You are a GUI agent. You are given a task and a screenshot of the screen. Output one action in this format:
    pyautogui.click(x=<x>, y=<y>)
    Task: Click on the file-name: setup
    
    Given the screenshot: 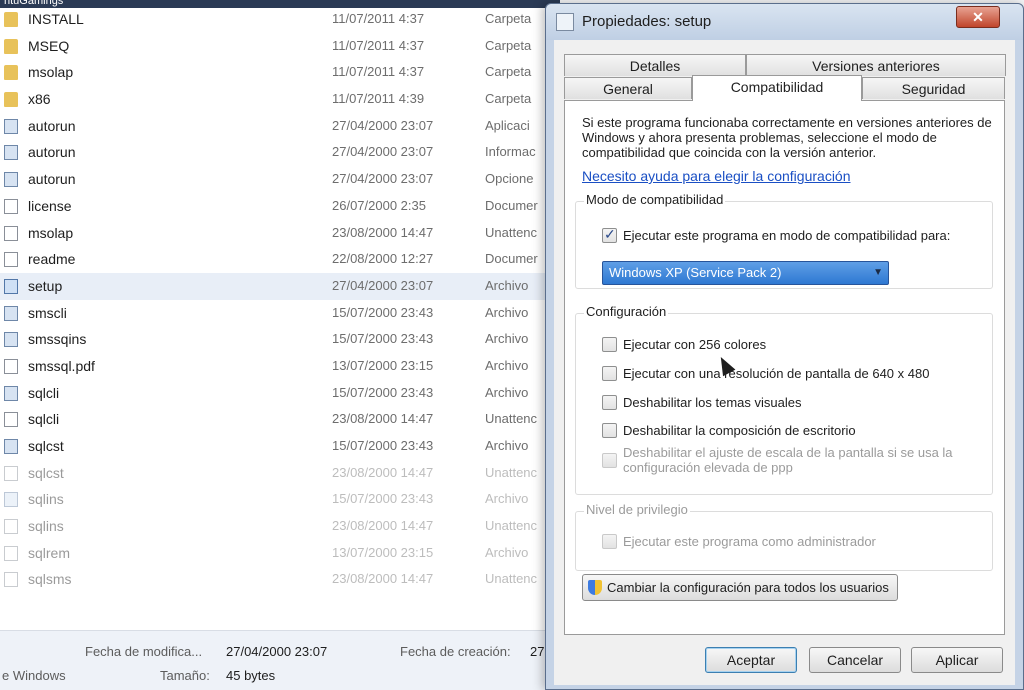 What is the action you would take?
    pyautogui.click(x=45, y=285)
    